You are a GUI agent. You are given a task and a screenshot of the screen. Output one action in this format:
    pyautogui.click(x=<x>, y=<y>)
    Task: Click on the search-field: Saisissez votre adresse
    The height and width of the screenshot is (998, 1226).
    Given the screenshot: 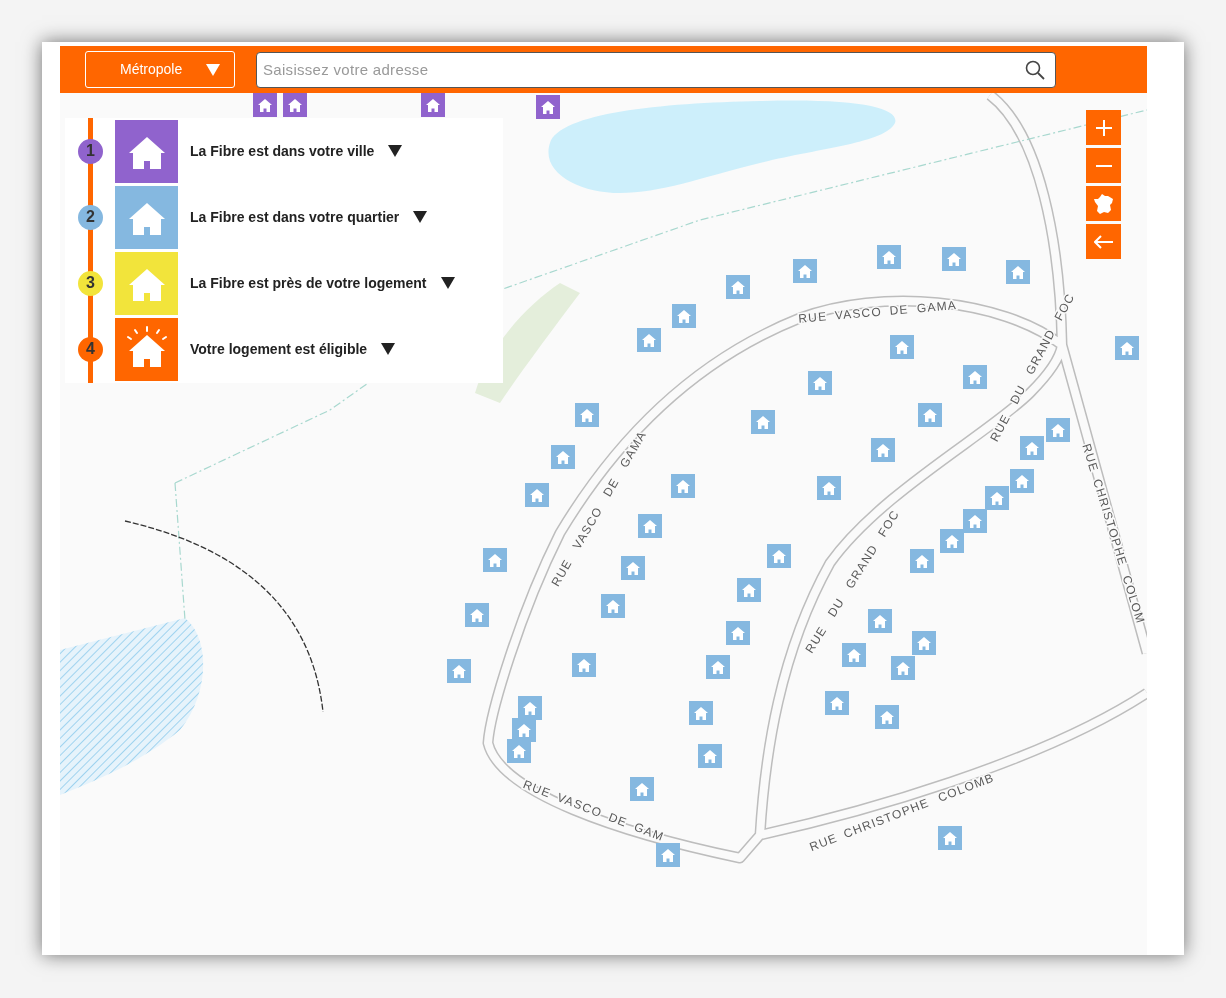 What is the action you would take?
    pyautogui.click(x=656, y=69)
    